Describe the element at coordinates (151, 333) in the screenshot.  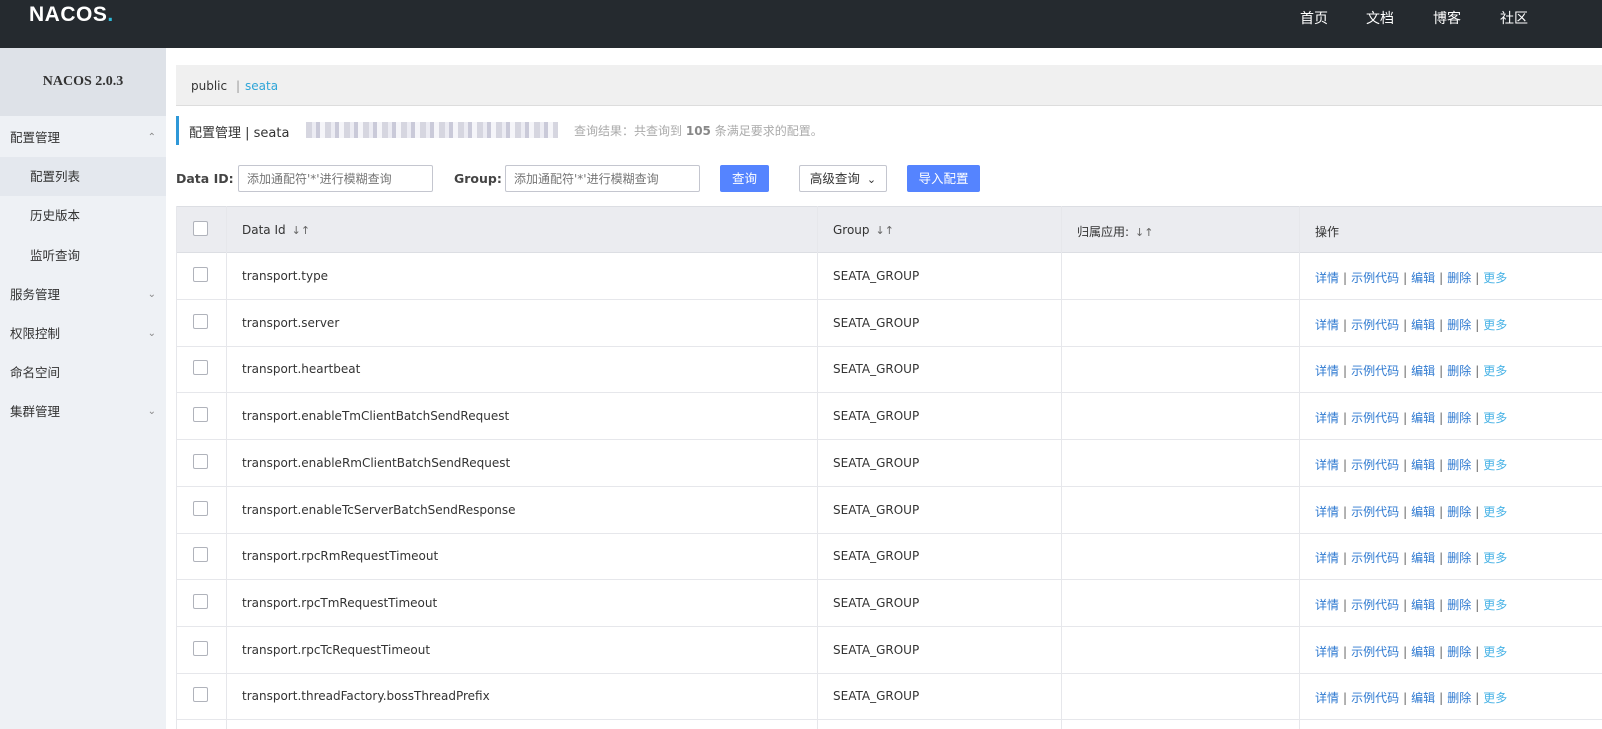
I see `chevron-down-icon: ⌄` at that location.